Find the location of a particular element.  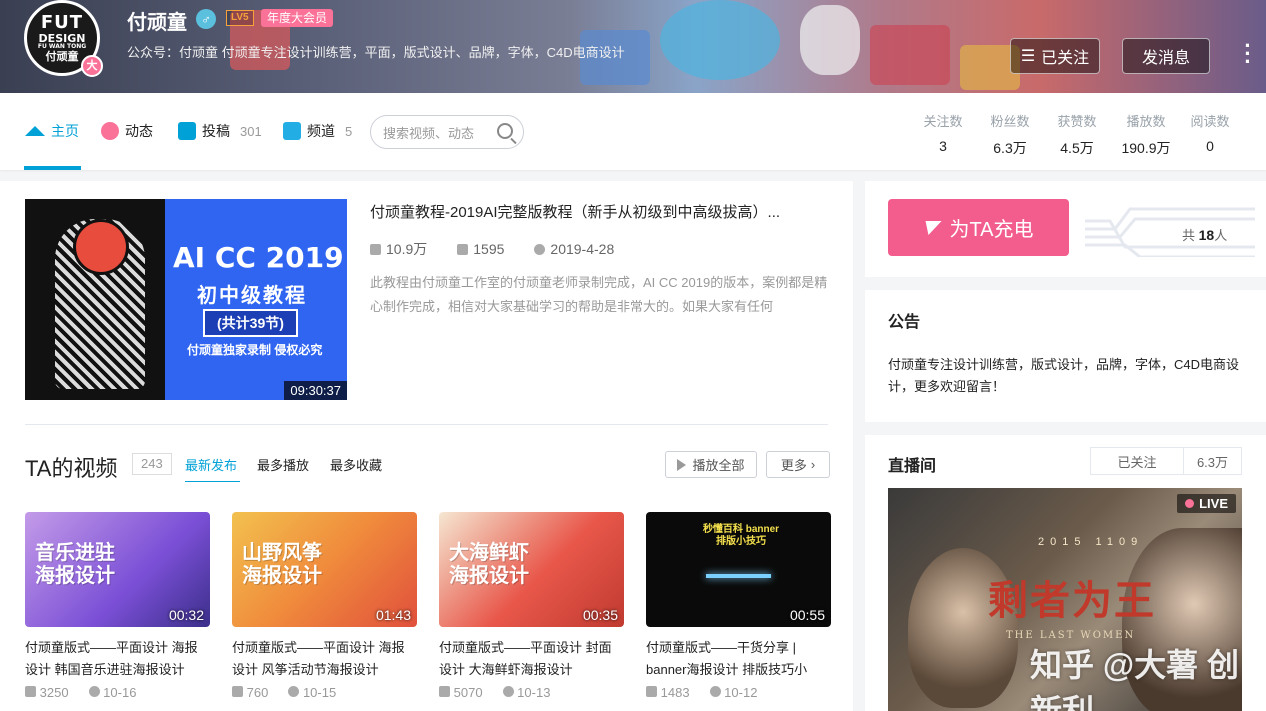

avatar: FUT DESIGN FU WAN TONG 付顽童 大 is located at coordinates (63, 38).